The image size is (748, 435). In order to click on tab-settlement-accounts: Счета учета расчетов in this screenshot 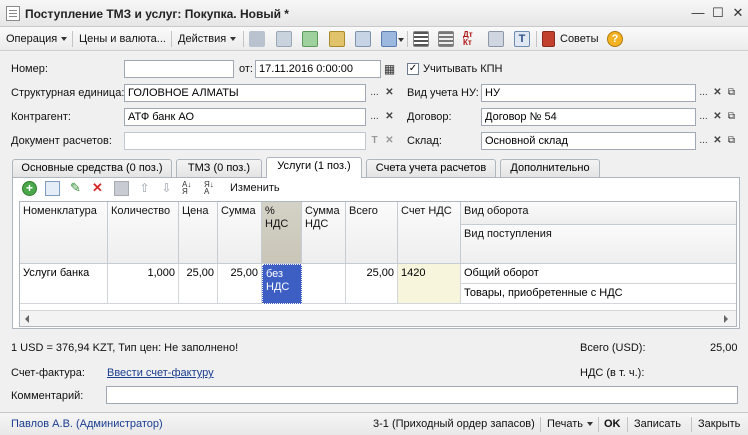, I will do `click(431, 168)`.